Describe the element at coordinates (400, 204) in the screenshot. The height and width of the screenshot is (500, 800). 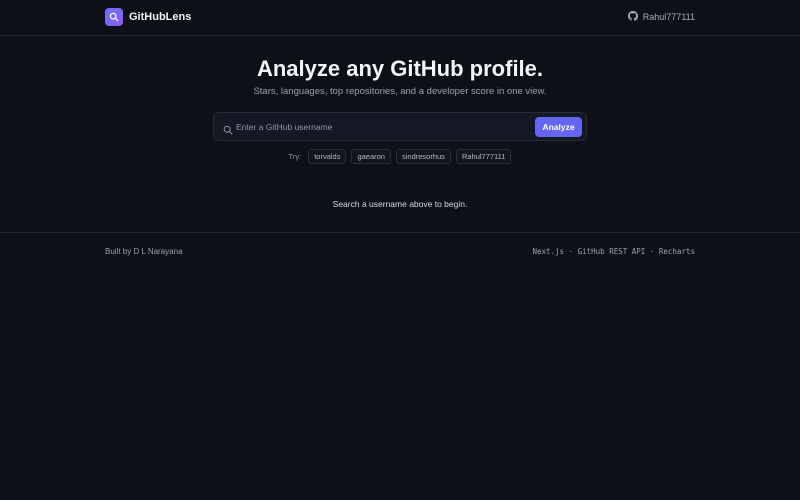
I see `empty-state-message: Search a username above to begin.` at that location.